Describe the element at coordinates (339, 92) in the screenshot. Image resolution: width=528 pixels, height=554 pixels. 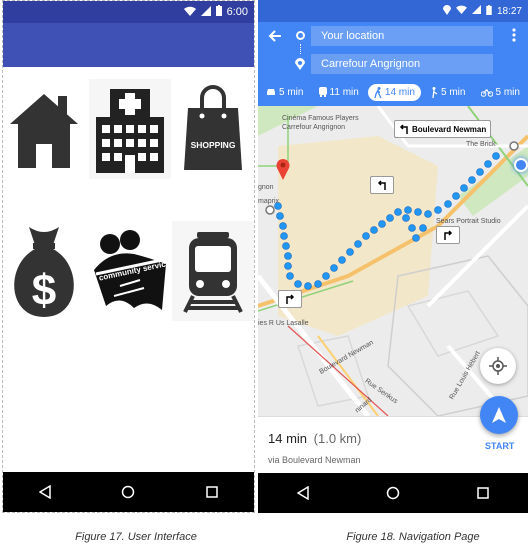
I see `mode-transit: 11 min` at that location.